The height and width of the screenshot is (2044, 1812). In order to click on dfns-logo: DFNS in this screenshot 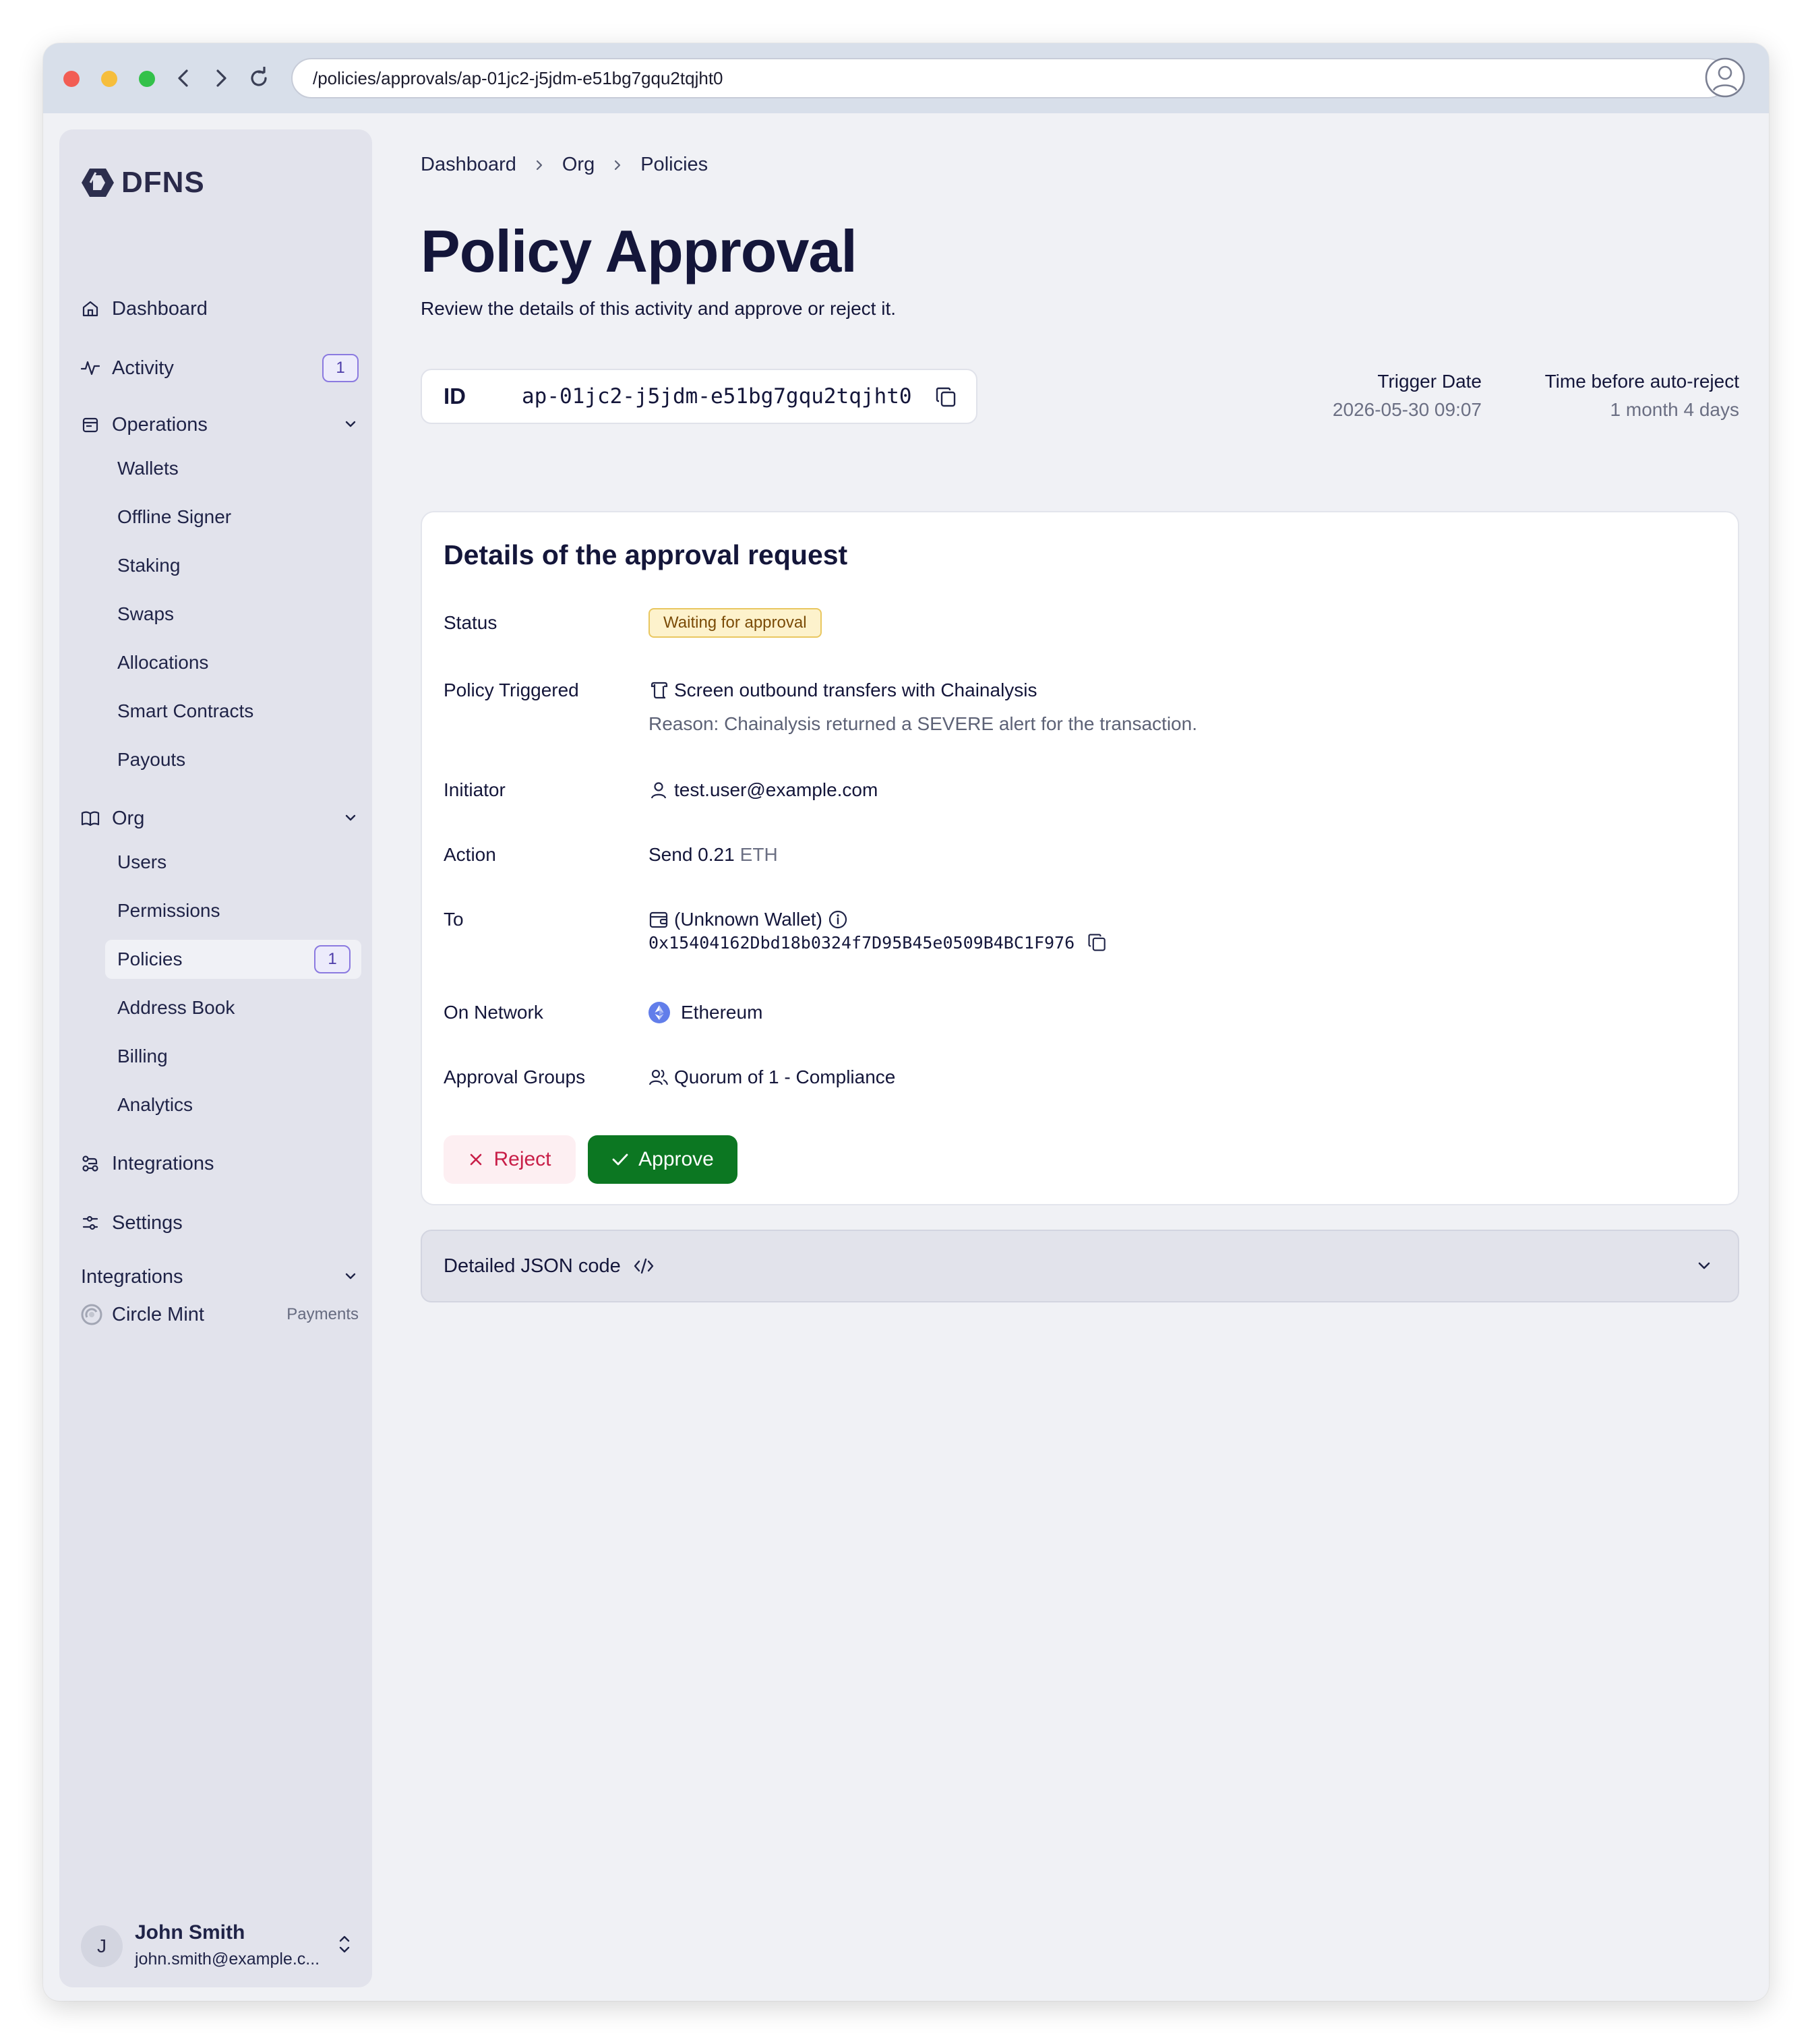, I will do `click(143, 183)`.